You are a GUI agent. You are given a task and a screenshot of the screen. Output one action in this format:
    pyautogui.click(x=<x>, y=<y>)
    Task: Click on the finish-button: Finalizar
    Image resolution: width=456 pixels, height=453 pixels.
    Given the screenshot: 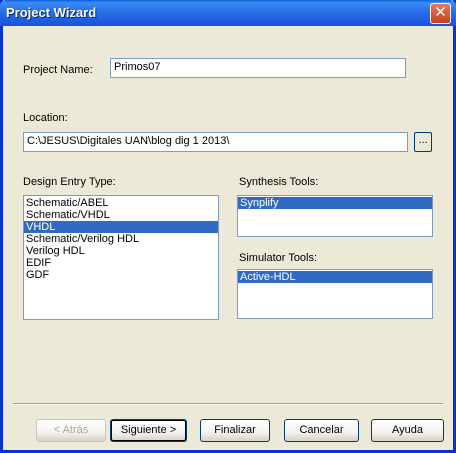 What is the action you would take?
    pyautogui.click(x=235, y=430)
    